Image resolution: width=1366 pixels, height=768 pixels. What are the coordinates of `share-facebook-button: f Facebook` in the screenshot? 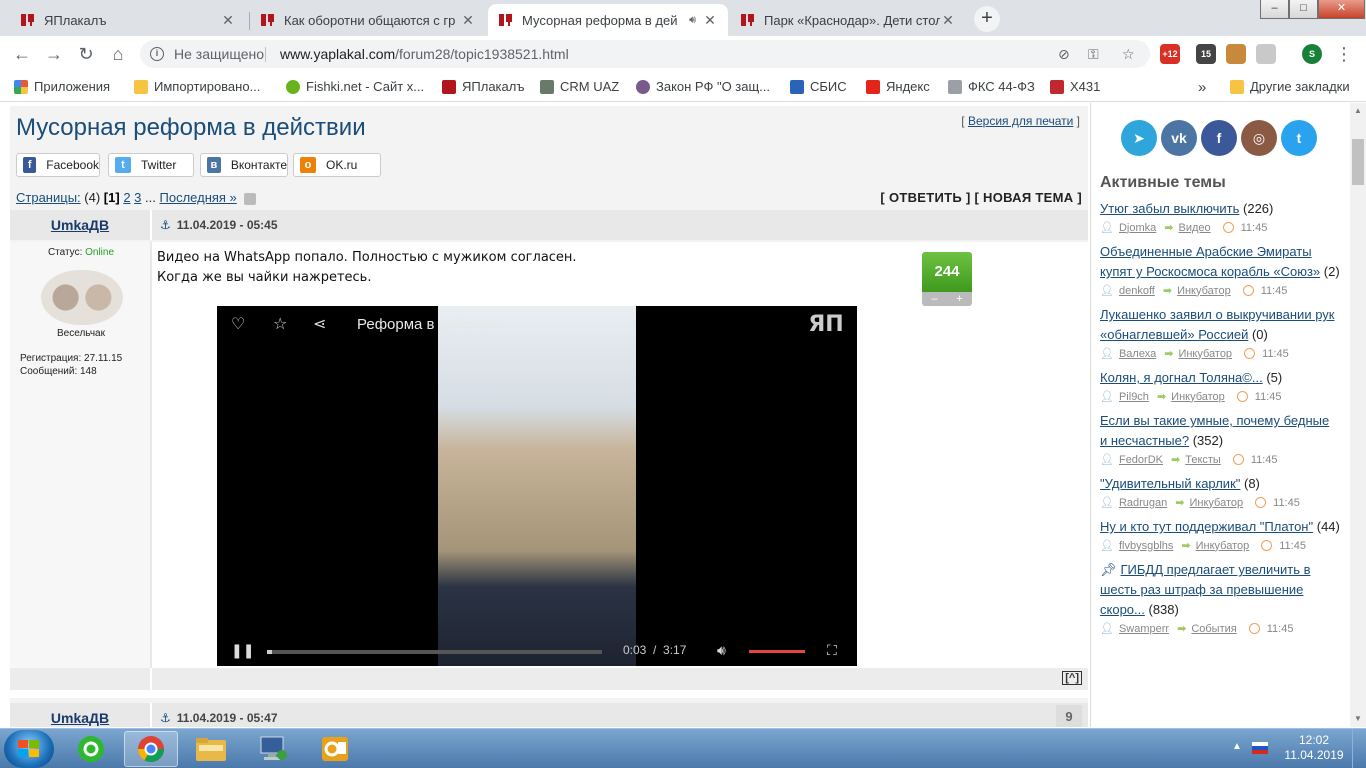 It's located at (58, 165).